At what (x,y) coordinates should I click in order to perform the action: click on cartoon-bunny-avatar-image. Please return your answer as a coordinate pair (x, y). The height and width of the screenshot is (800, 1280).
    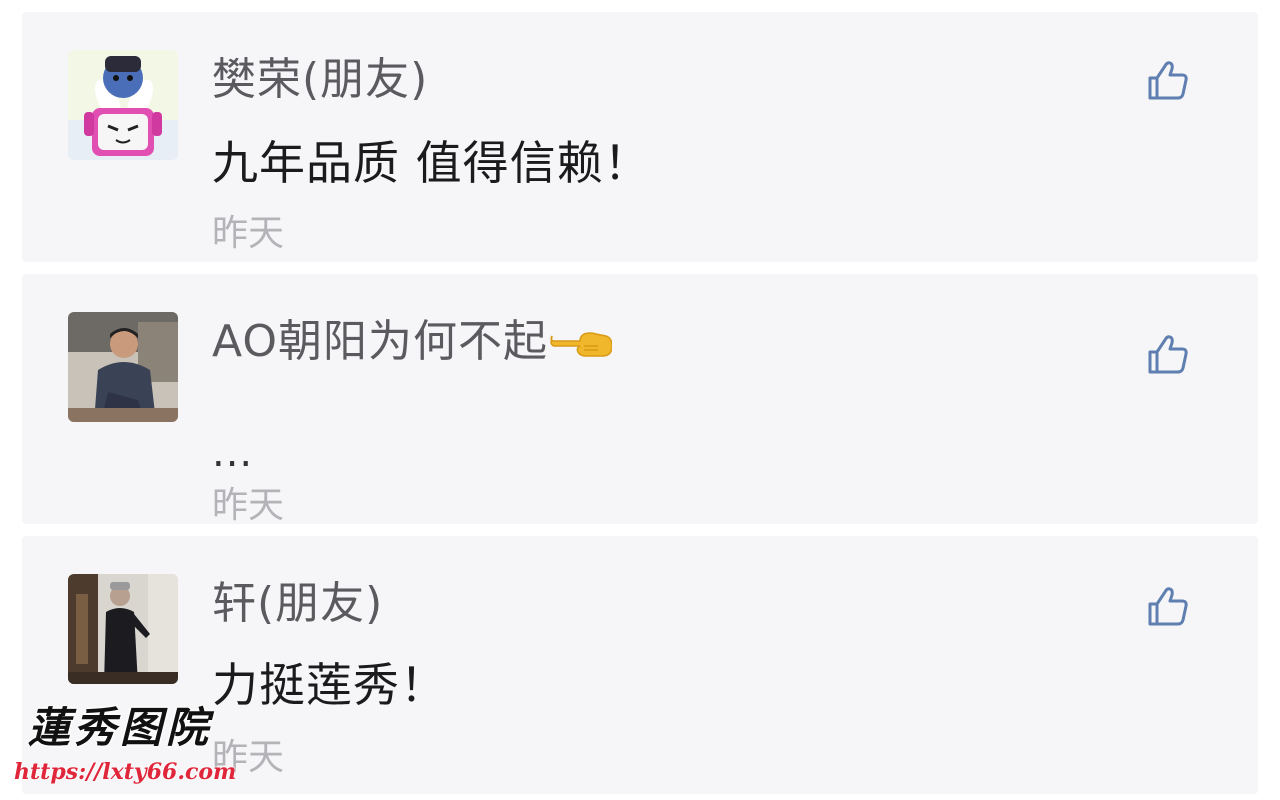
    Looking at the image, I should click on (123, 105).